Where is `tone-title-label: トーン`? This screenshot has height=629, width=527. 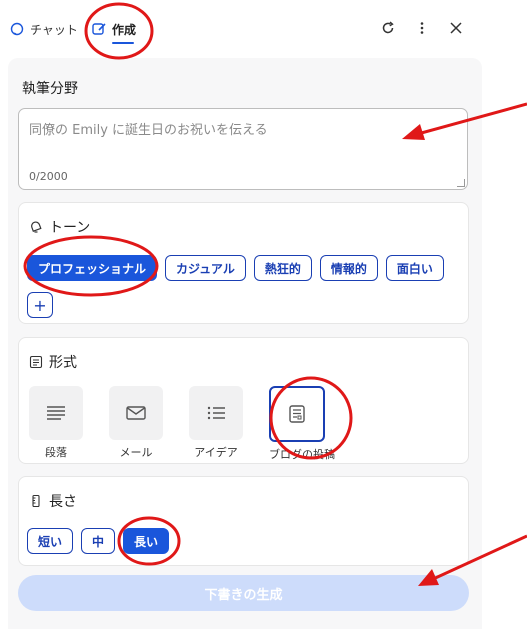 tone-title-label: トーン is located at coordinates (70, 228).